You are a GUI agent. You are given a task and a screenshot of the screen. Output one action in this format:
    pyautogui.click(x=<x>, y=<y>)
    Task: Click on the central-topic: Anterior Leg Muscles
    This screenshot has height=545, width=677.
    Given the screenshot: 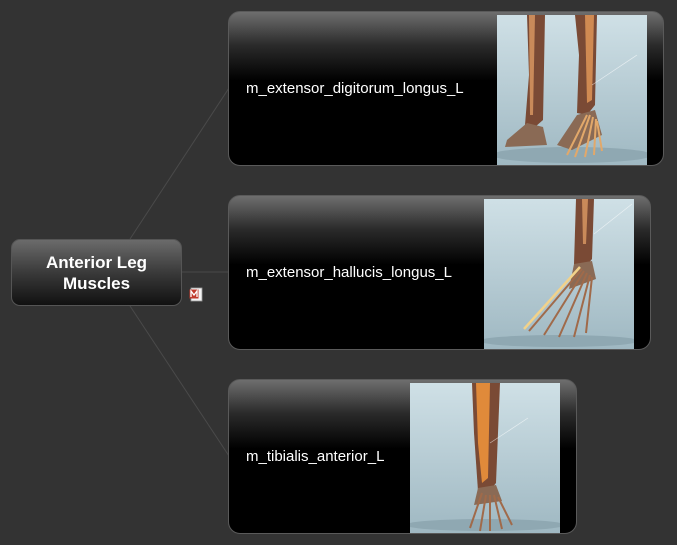 What is the action you would take?
    pyautogui.click(x=96, y=272)
    